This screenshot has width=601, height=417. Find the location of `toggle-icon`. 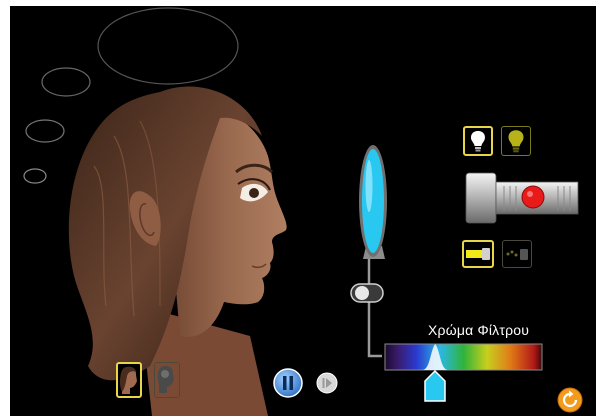

toggle-icon is located at coordinates (367, 293).